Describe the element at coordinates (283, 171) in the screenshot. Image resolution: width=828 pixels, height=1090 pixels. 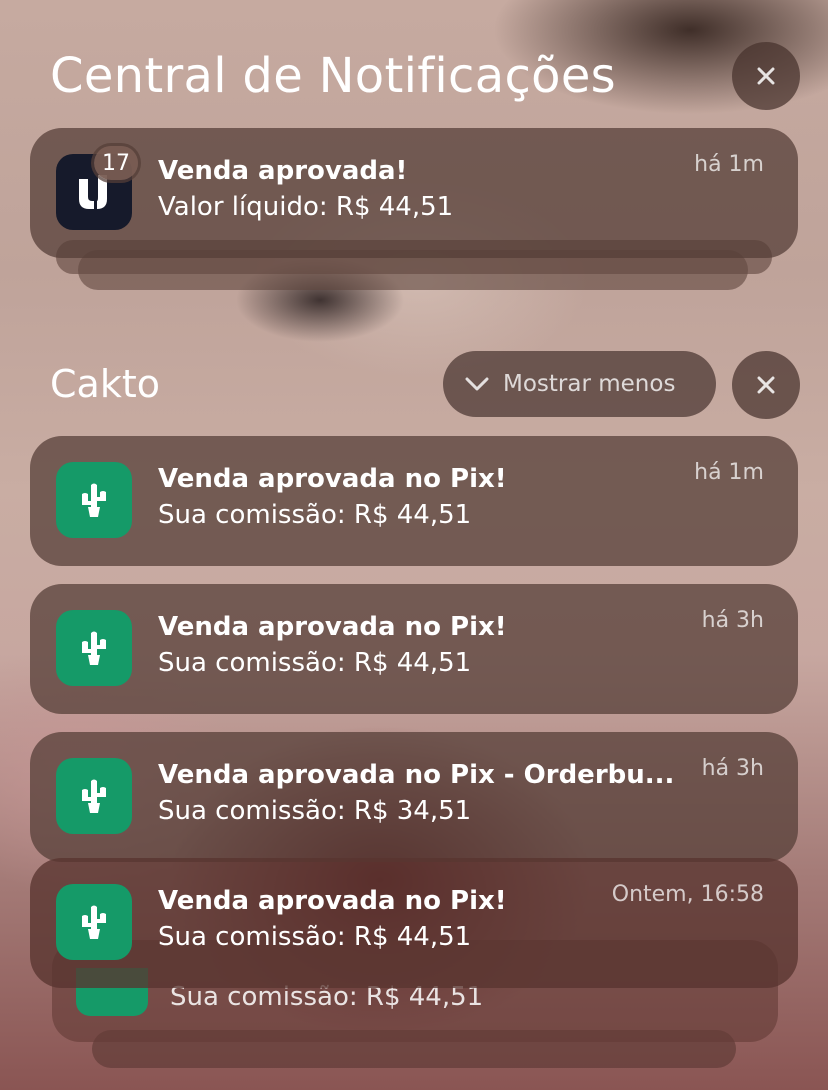
I see `notification-title: Venda aprovada!` at that location.